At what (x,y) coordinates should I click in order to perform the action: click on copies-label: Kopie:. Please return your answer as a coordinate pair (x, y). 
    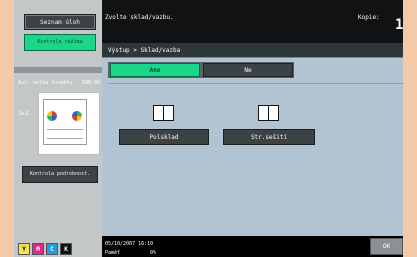
    Looking at the image, I should click on (369, 17).